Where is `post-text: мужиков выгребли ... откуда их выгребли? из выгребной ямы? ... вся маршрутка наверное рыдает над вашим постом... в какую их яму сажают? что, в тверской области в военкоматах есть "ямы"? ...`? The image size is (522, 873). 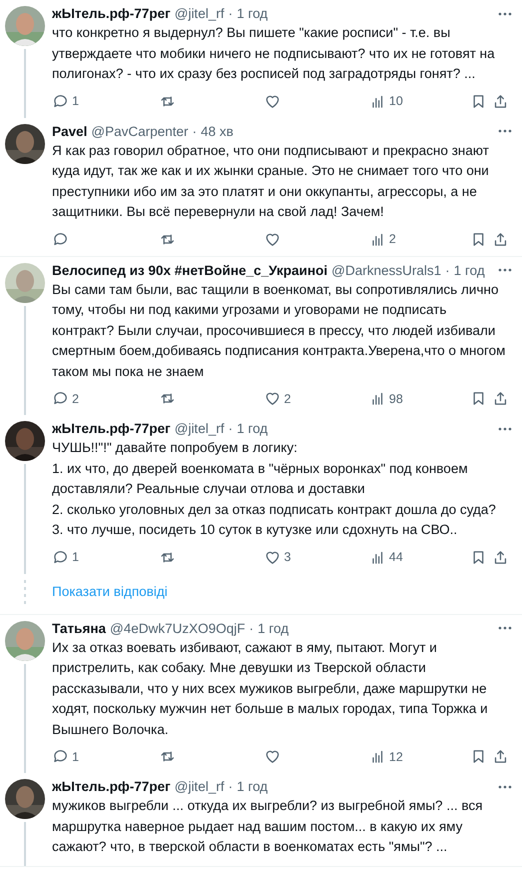
post-text: мужиков выгребли ... откуда их выгребли? из выгребной ямы? ... вся маршрутка наверное рыдает над вашим постом... в какую их яму сажают? что, в тверской области в военкоматах есть "ямы"? ... is located at coordinates (268, 826).